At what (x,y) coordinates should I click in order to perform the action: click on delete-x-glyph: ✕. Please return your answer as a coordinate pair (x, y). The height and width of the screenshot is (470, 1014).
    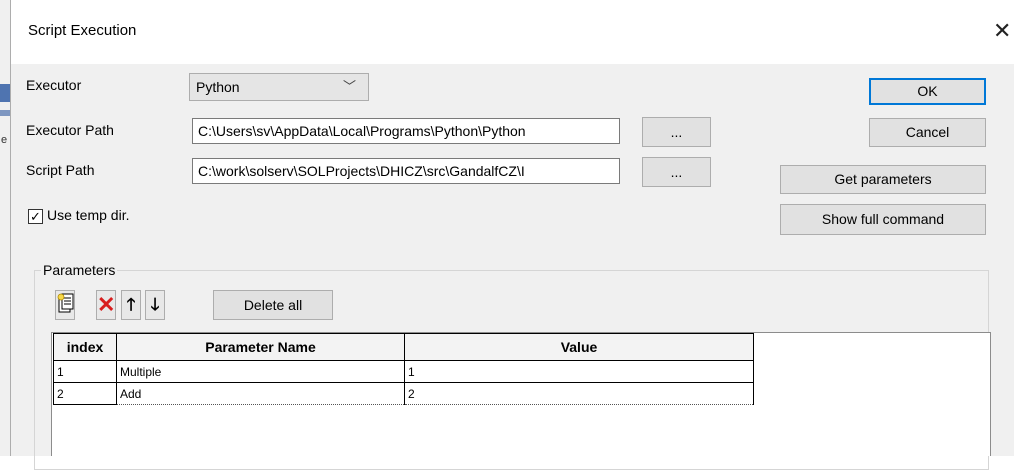
    Looking at the image, I should click on (106, 304).